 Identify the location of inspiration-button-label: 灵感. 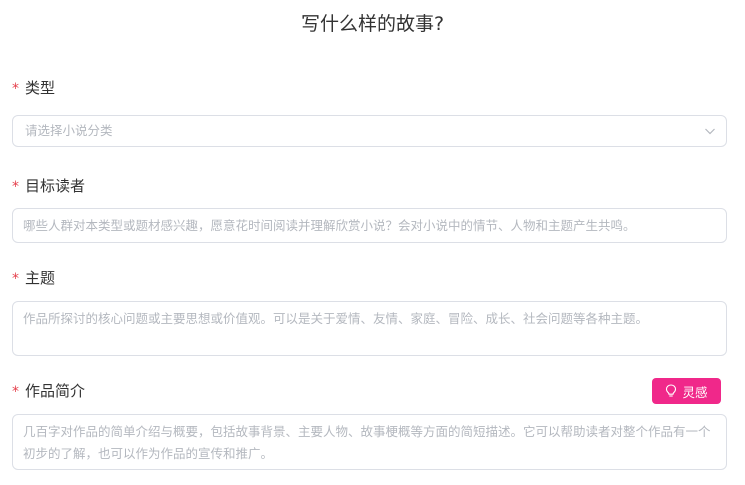
(695, 392).